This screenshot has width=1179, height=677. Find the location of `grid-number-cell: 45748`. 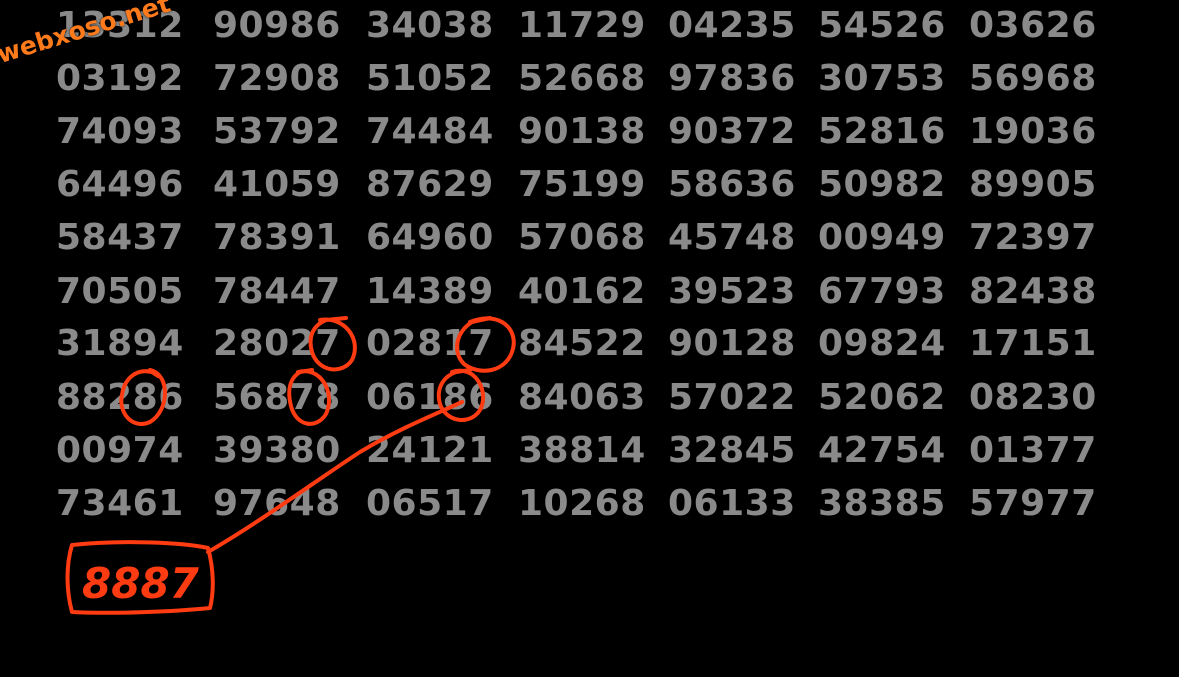

grid-number-cell: 45748 is located at coordinates (732, 237).